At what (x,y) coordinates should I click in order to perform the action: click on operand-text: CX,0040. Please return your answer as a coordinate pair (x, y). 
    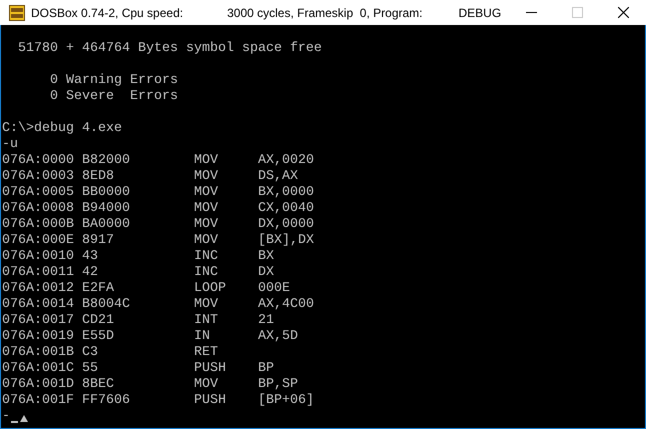
    Looking at the image, I should click on (286, 209).